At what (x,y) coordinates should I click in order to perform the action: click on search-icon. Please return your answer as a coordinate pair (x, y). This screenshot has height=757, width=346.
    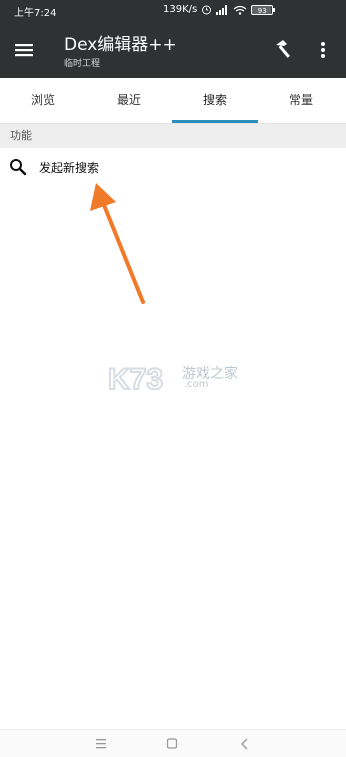
    Looking at the image, I should click on (18, 167).